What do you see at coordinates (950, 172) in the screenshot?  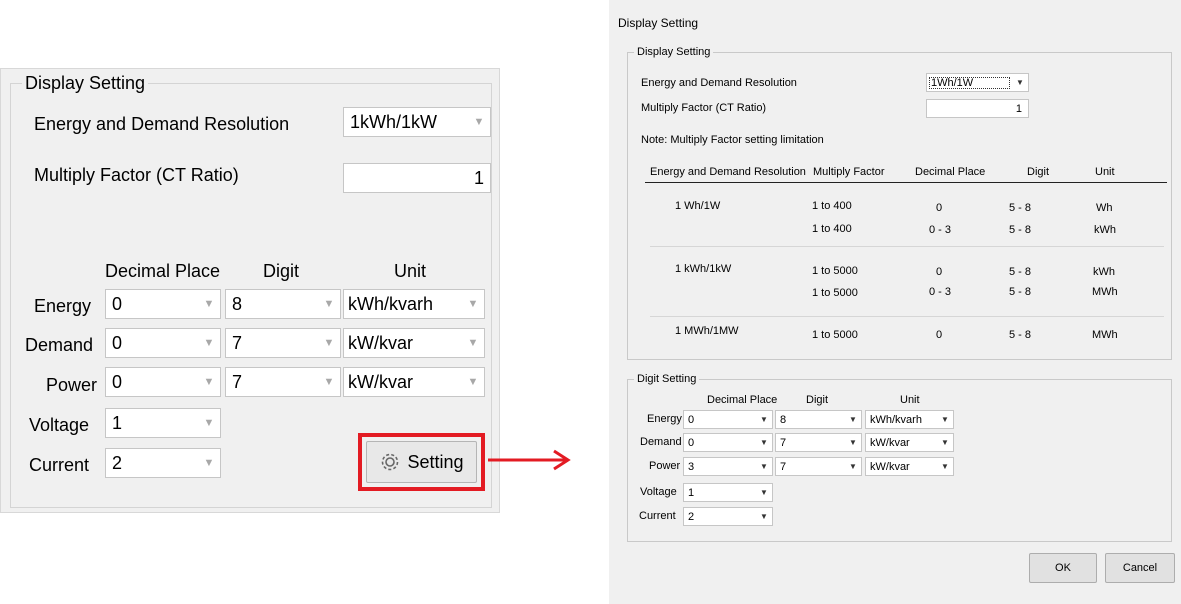 I see `th-decimal: Decimal Place` at bounding box center [950, 172].